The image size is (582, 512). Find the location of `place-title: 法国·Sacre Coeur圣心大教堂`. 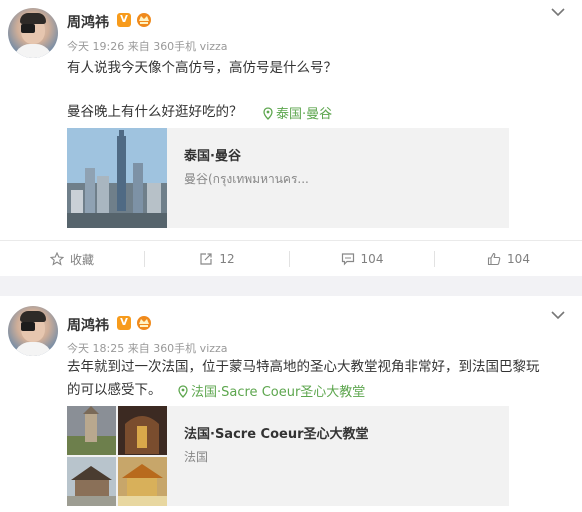

place-title: 法国·Sacre Coeur圣心大教堂 is located at coordinates (276, 434).